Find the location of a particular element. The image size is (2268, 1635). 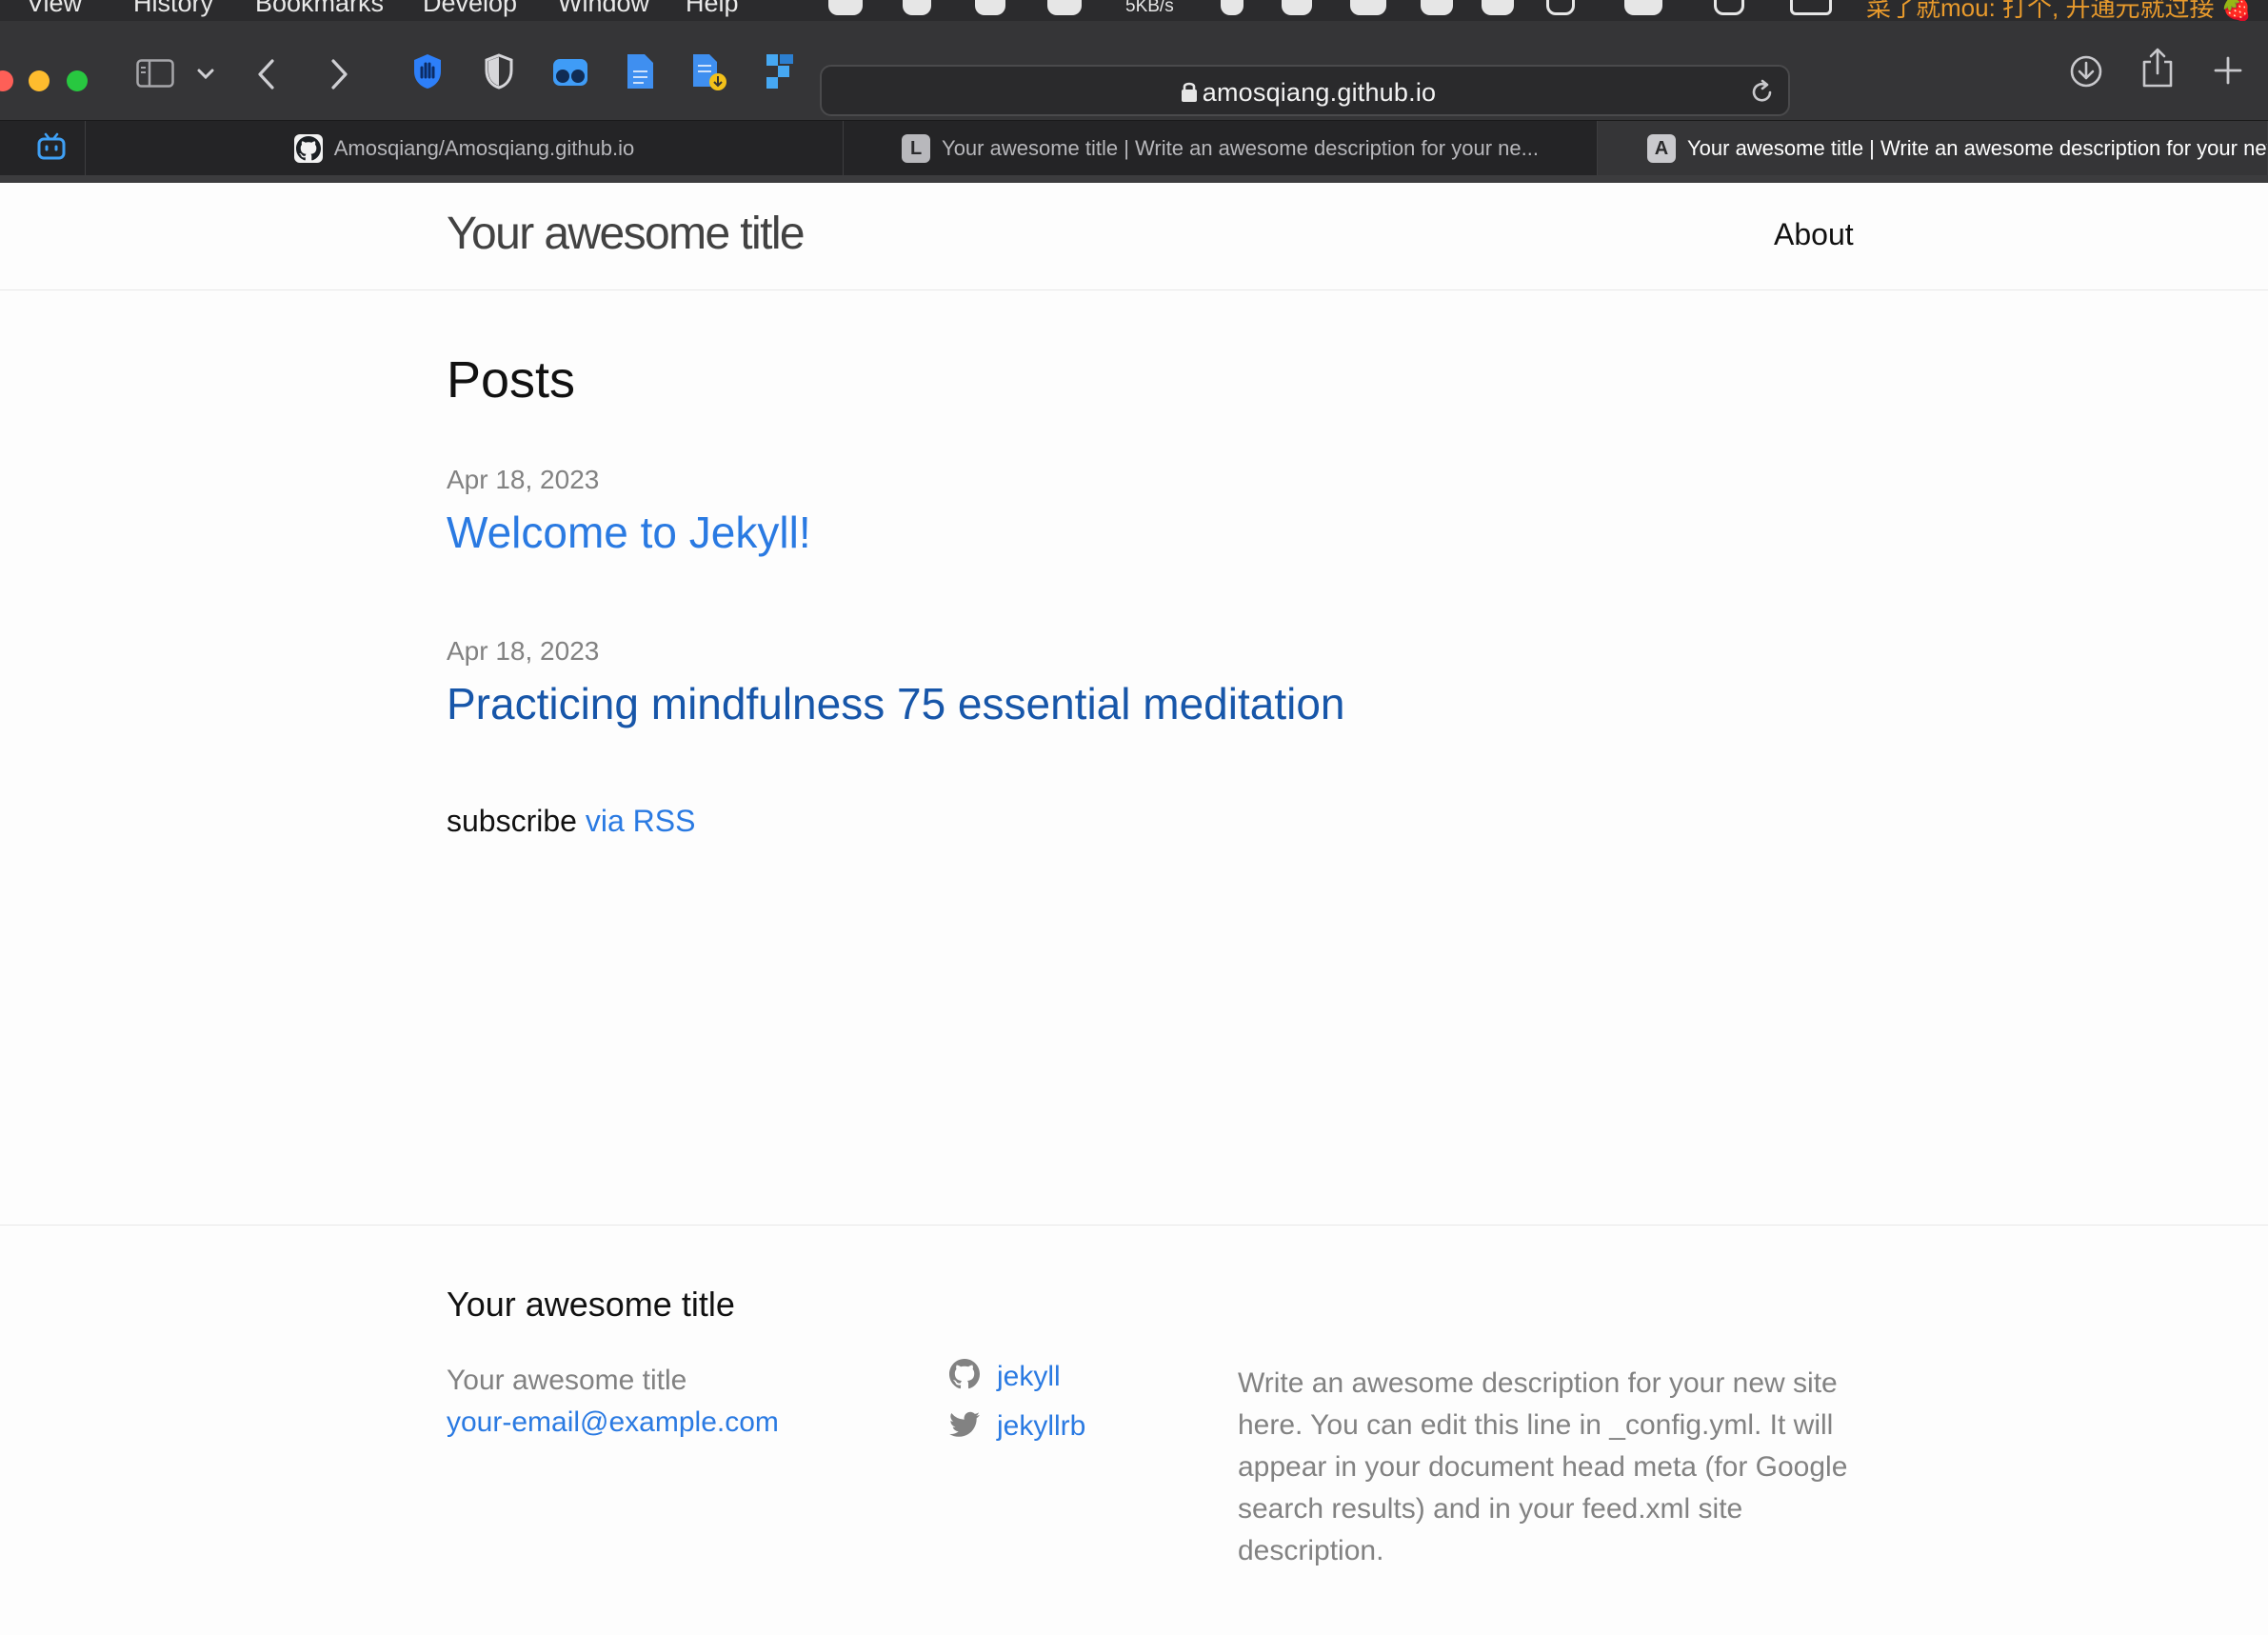

twitter-username-link: jekyllrb is located at coordinates (1041, 1426).